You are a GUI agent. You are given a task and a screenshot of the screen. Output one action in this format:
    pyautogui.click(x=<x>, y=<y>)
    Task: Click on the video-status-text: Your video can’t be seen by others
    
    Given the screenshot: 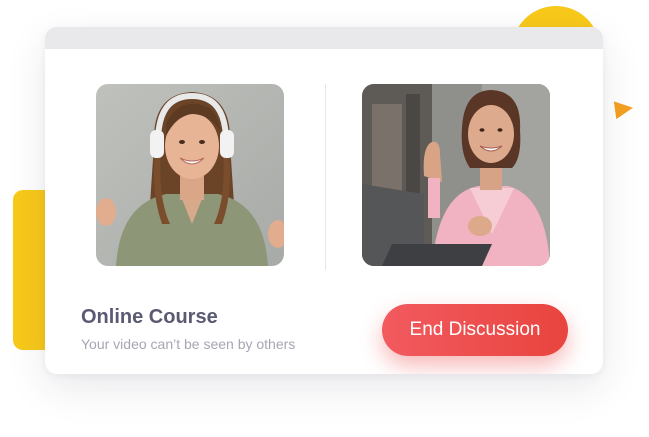 What is the action you would take?
    pyautogui.click(x=188, y=344)
    